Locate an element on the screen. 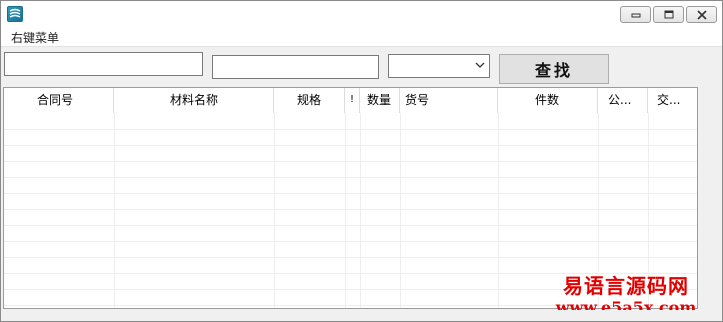 The width and height of the screenshot is (723, 322). chevron-down-icon is located at coordinates (480, 65).